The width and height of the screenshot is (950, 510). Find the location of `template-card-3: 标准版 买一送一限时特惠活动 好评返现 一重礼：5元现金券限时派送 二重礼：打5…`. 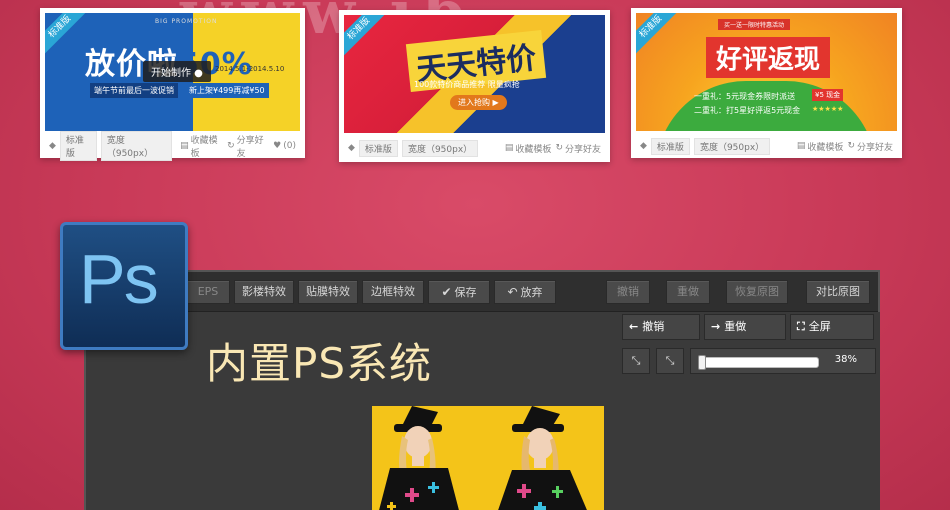

template-card-3: 标准版 买一送一限时特惠活动 好评返现 一重礼：5元现金券限时派送 二重礼：打5… is located at coordinates (766, 83).